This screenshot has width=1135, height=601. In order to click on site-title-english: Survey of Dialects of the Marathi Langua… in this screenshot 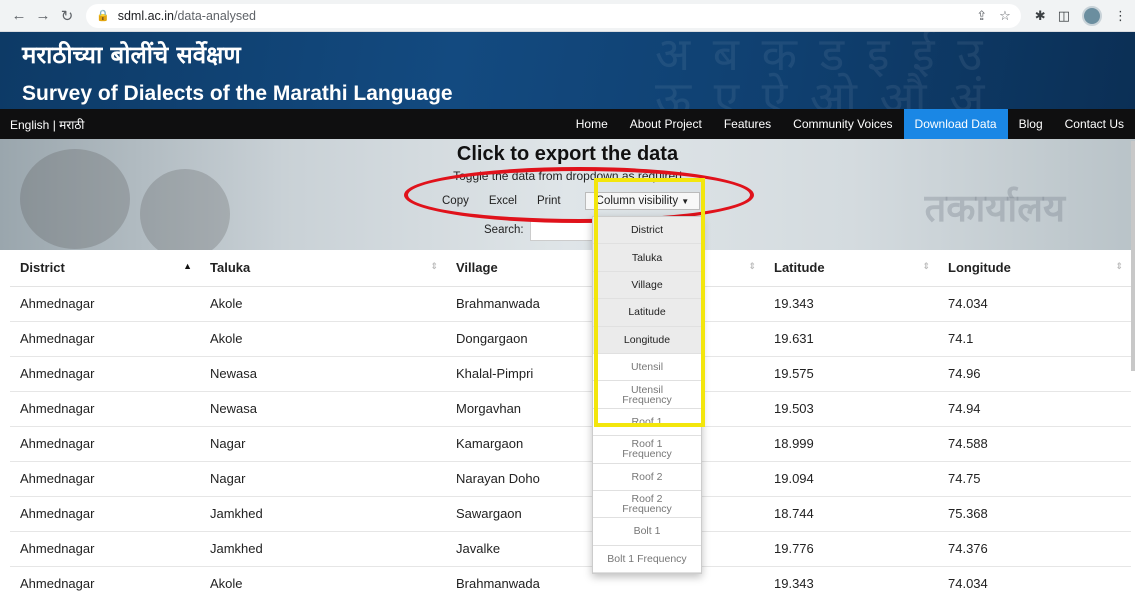, I will do `click(237, 93)`.